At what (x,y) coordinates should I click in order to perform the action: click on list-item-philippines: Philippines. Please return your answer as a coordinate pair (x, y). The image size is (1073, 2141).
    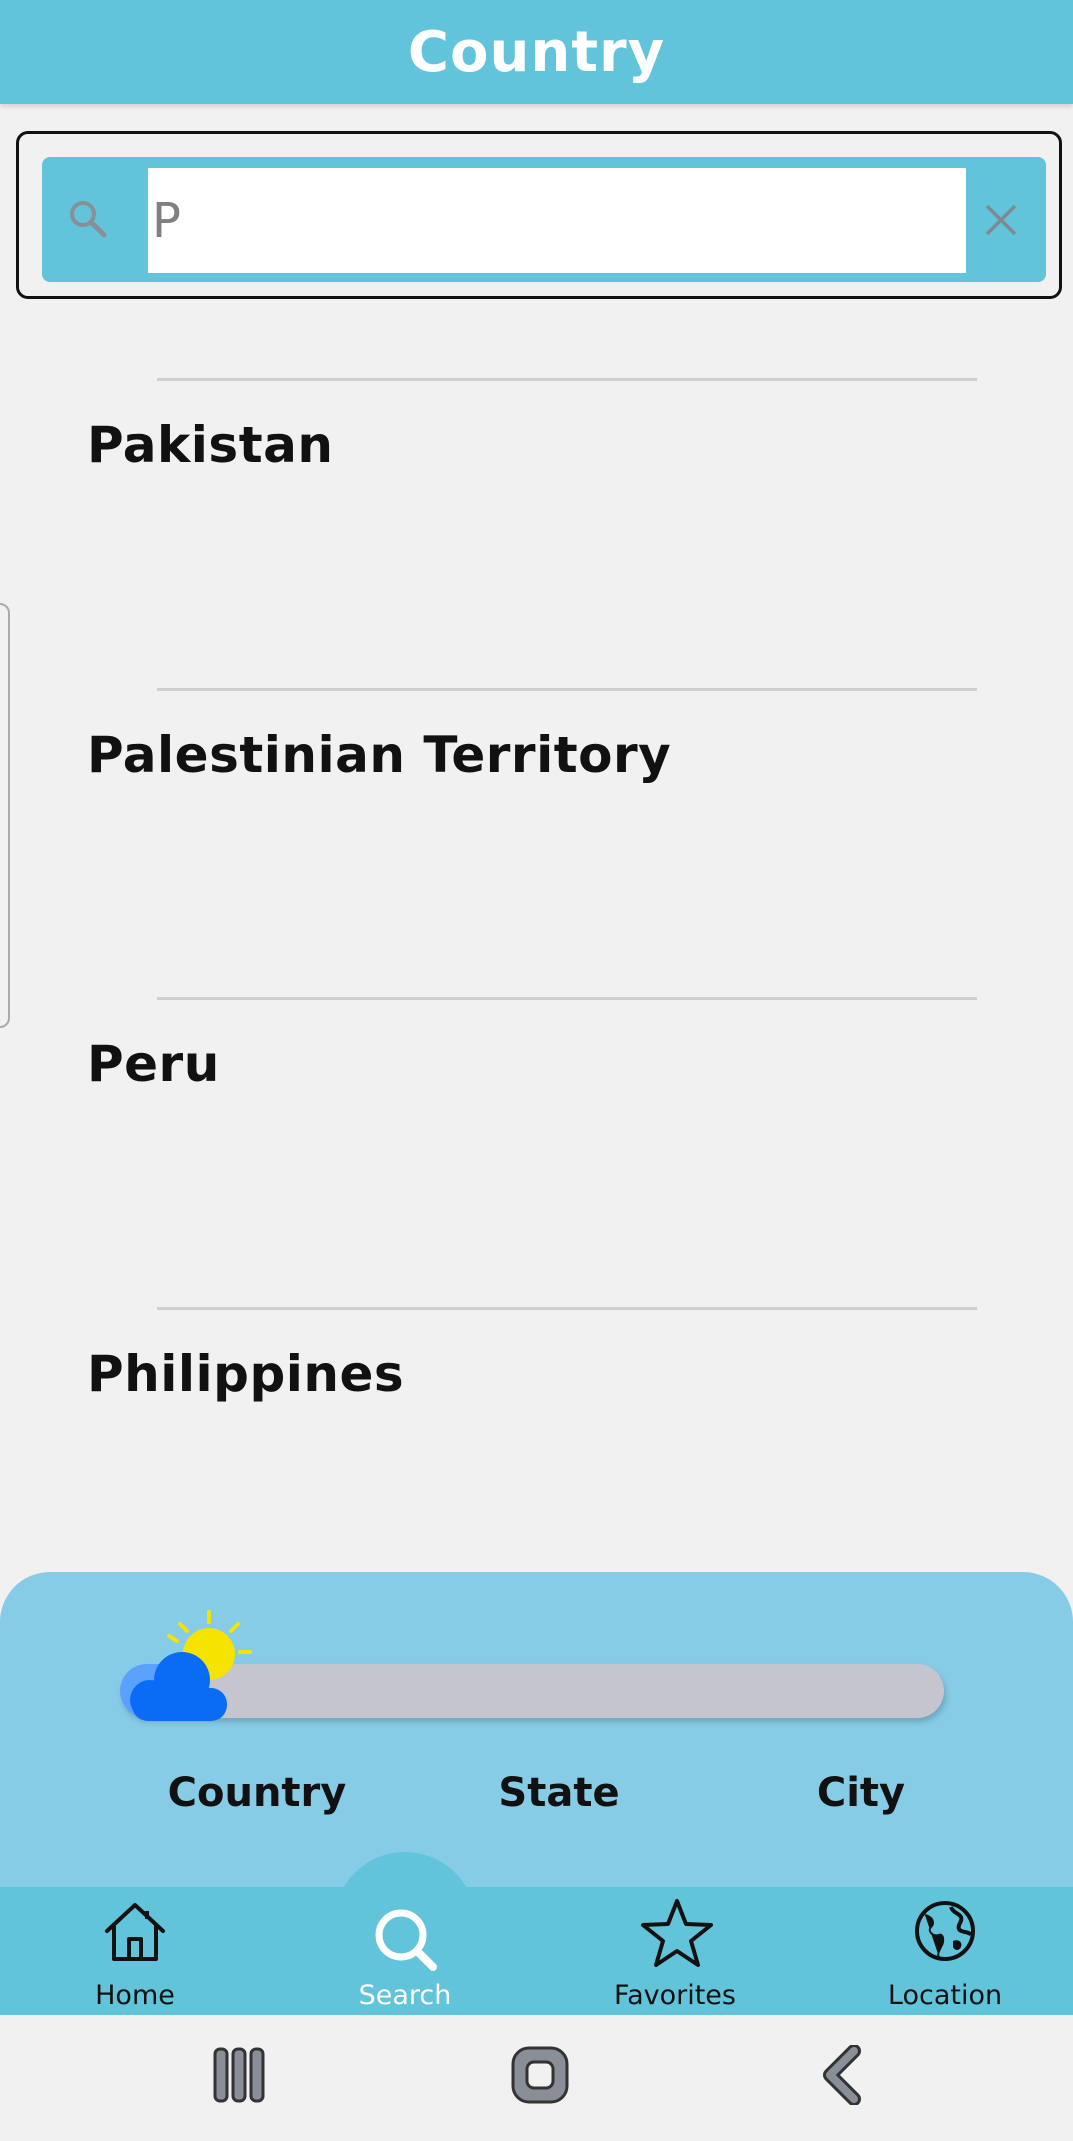
    Looking at the image, I should click on (245, 1374).